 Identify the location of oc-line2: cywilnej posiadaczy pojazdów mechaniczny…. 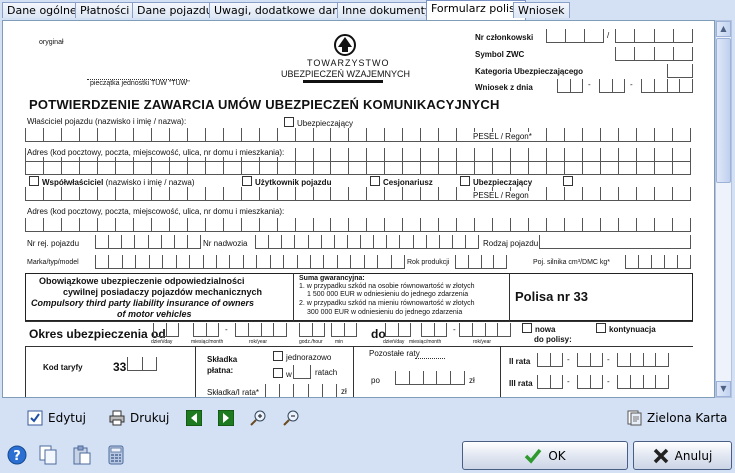
(163, 292).